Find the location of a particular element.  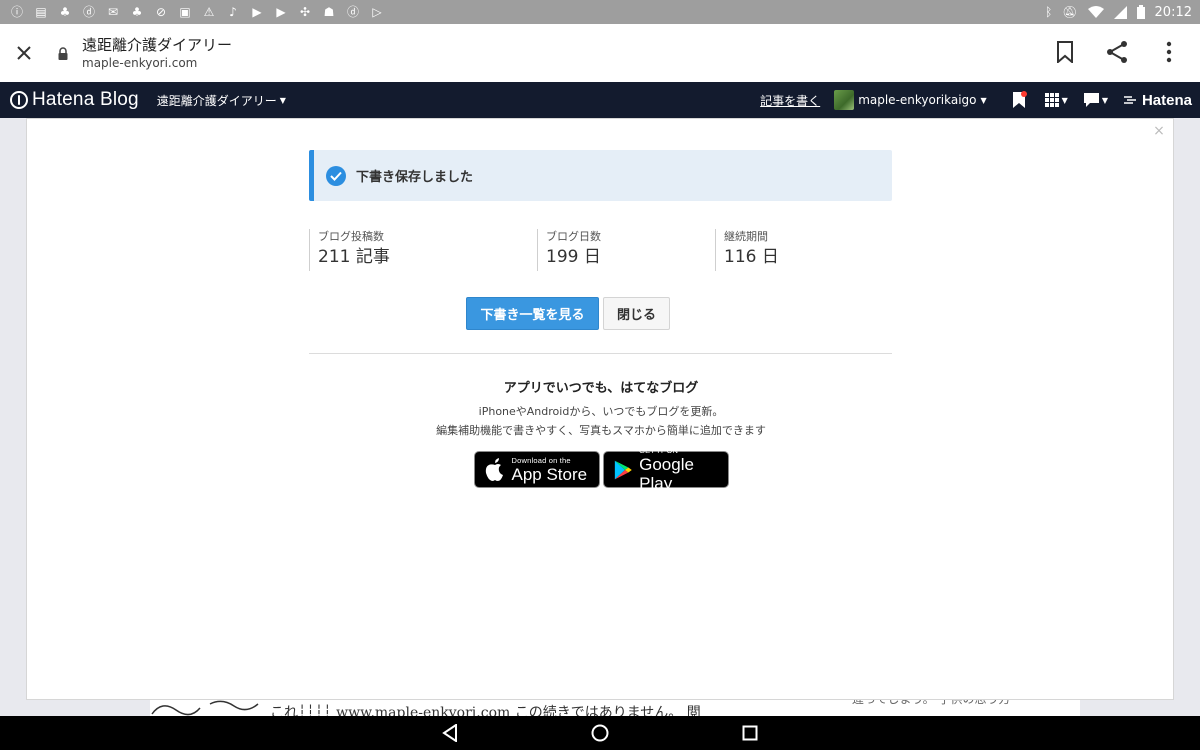

check-circle-icon is located at coordinates (336, 175).